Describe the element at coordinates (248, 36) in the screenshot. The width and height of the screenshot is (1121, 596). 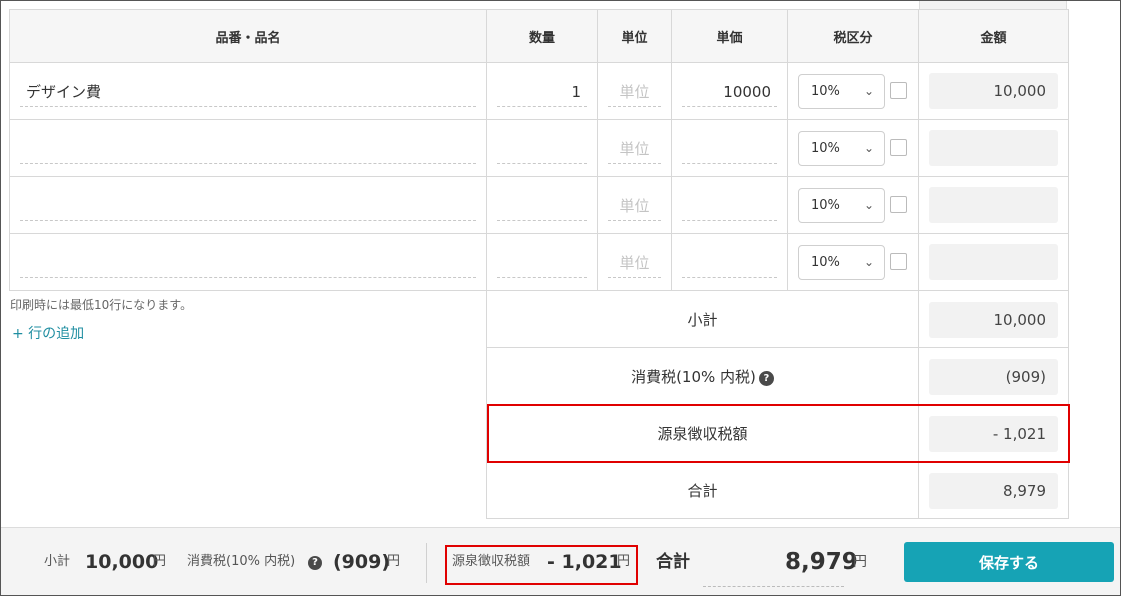
I see `header-item-name: 品番・品名` at that location.